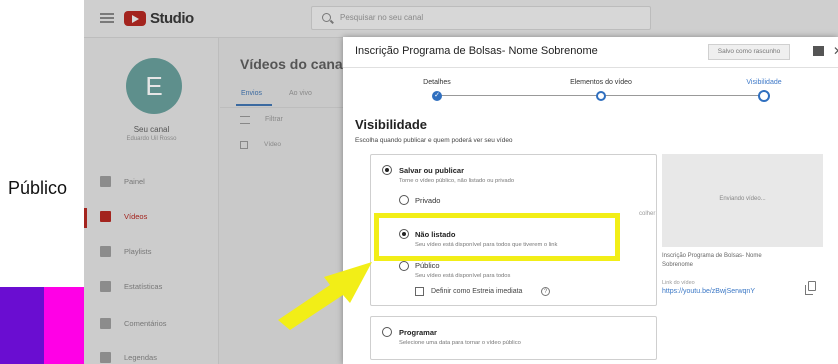 Image resolution: width=838 pixels, height=364 pixels. What do you see at coordinates (764, 82) in the screenshot?
I see `step-visibilidade: Visibilidade` at bounding box center [764, 82].